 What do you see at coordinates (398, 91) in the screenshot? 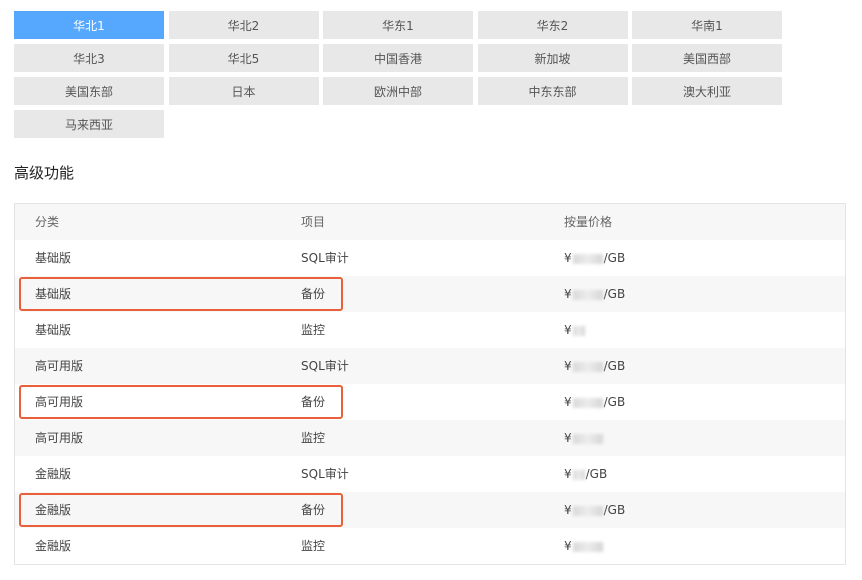
I see `region-tab: 欧洲中部` at bounding box center [398, 91].